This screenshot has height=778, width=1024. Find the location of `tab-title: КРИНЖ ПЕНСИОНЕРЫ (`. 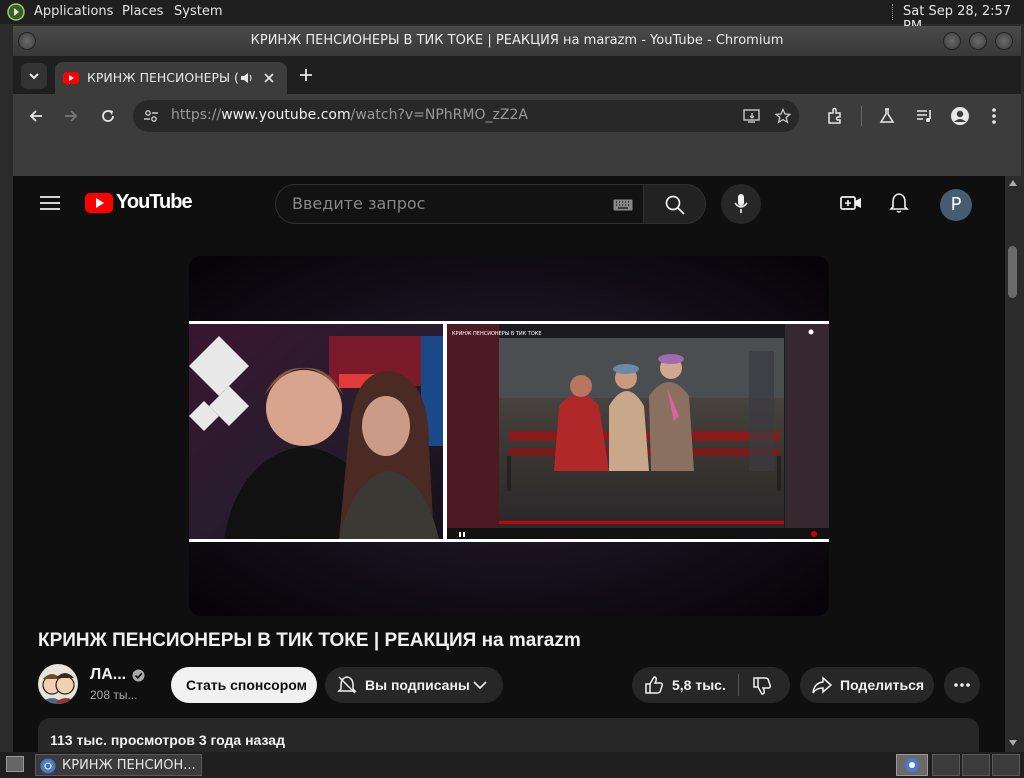

tab-title: КРИНЖ ПЕНСИОНЕРЫ ( is located at coordinates (163, 77).